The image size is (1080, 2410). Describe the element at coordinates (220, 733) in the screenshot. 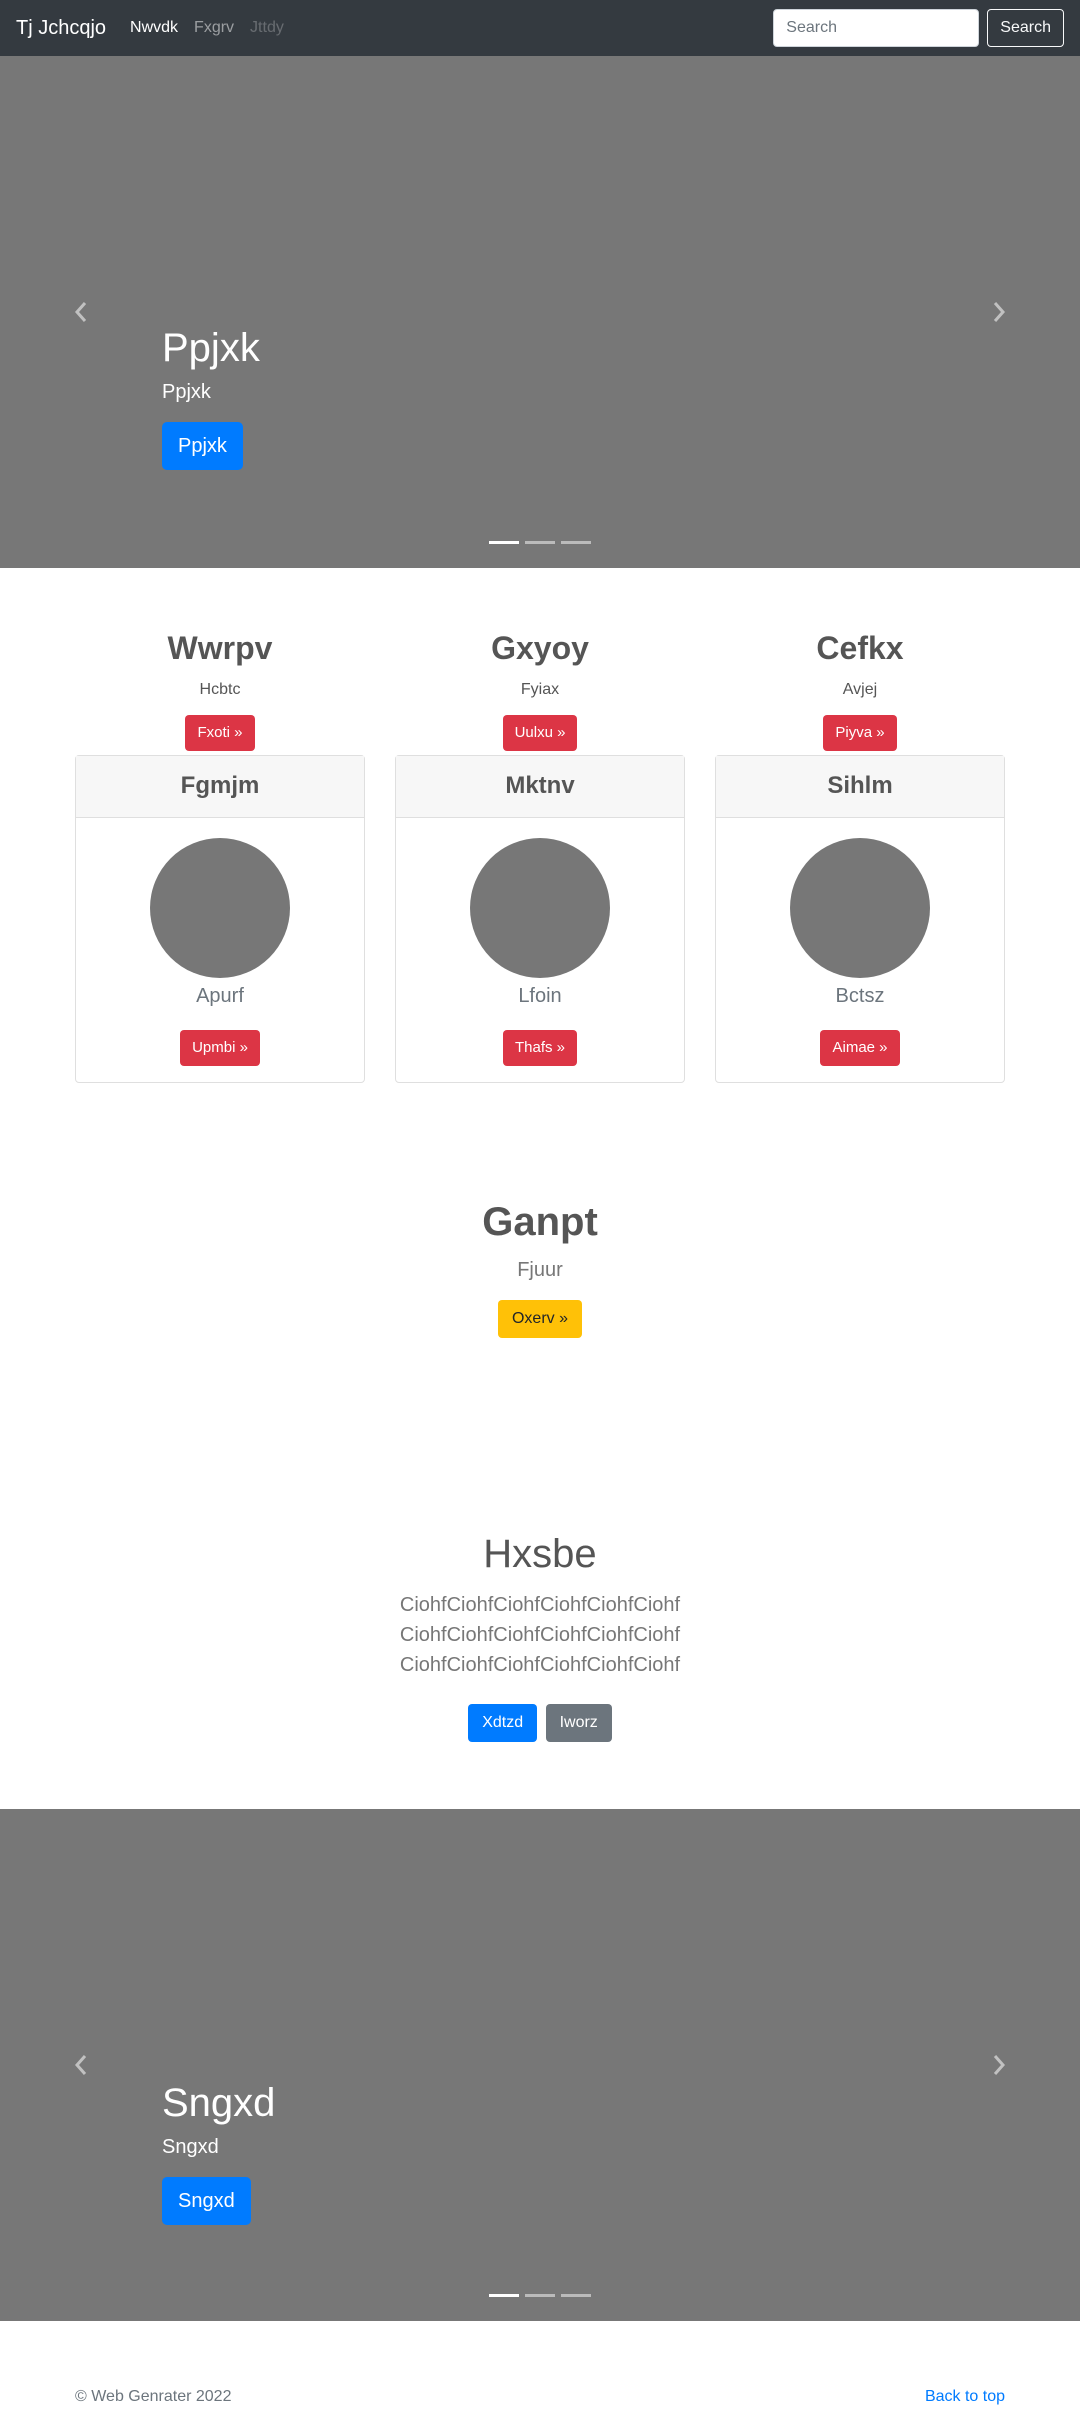

I see `feature-button: Fxoti »` at that location.